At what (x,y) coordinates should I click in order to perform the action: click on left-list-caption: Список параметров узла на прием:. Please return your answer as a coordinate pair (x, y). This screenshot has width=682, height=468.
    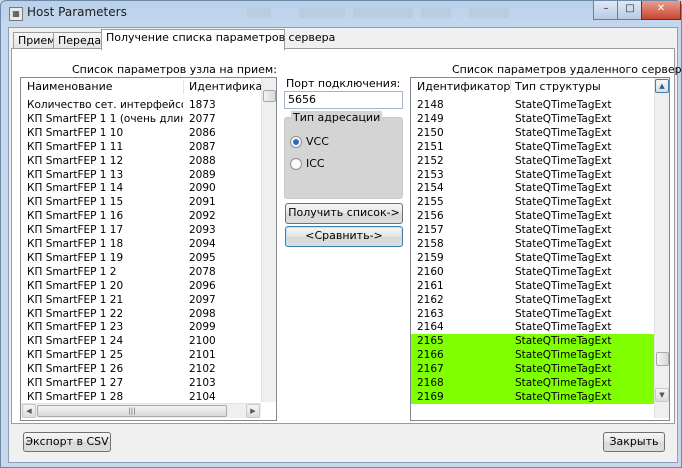
    Looking at the image, I should click on (174, 69).